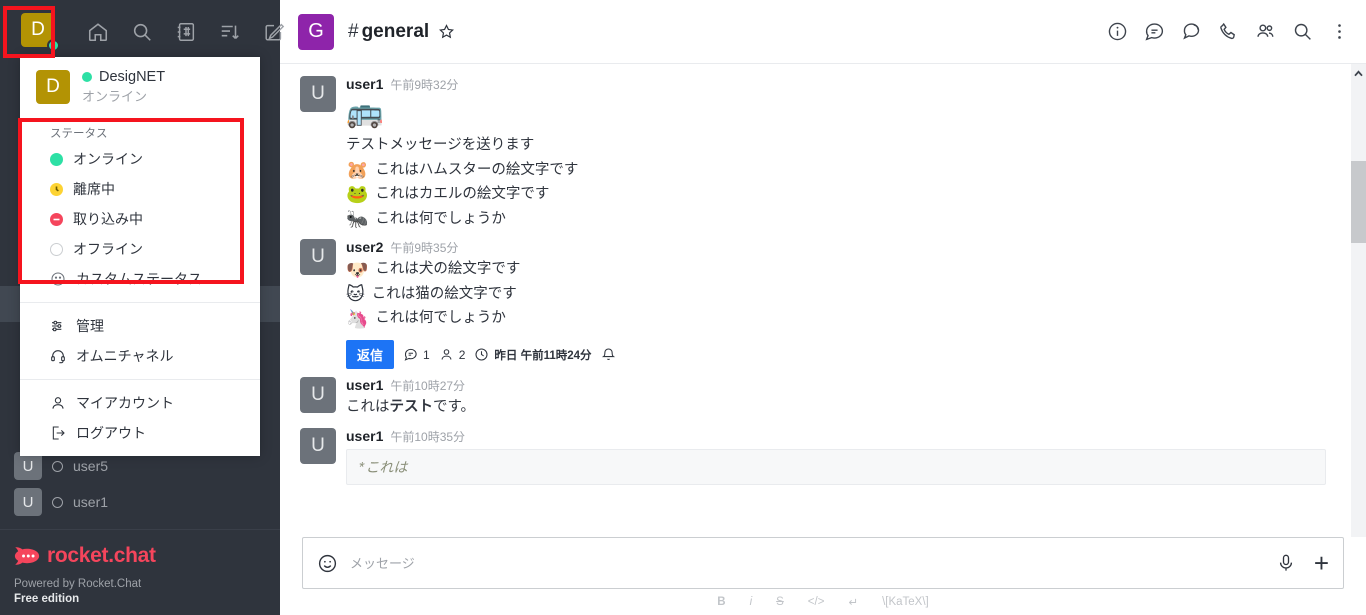 This screenshot has width=1366, height=615. I want to click on message-text: これは何でしょうか, so click(440, 218).